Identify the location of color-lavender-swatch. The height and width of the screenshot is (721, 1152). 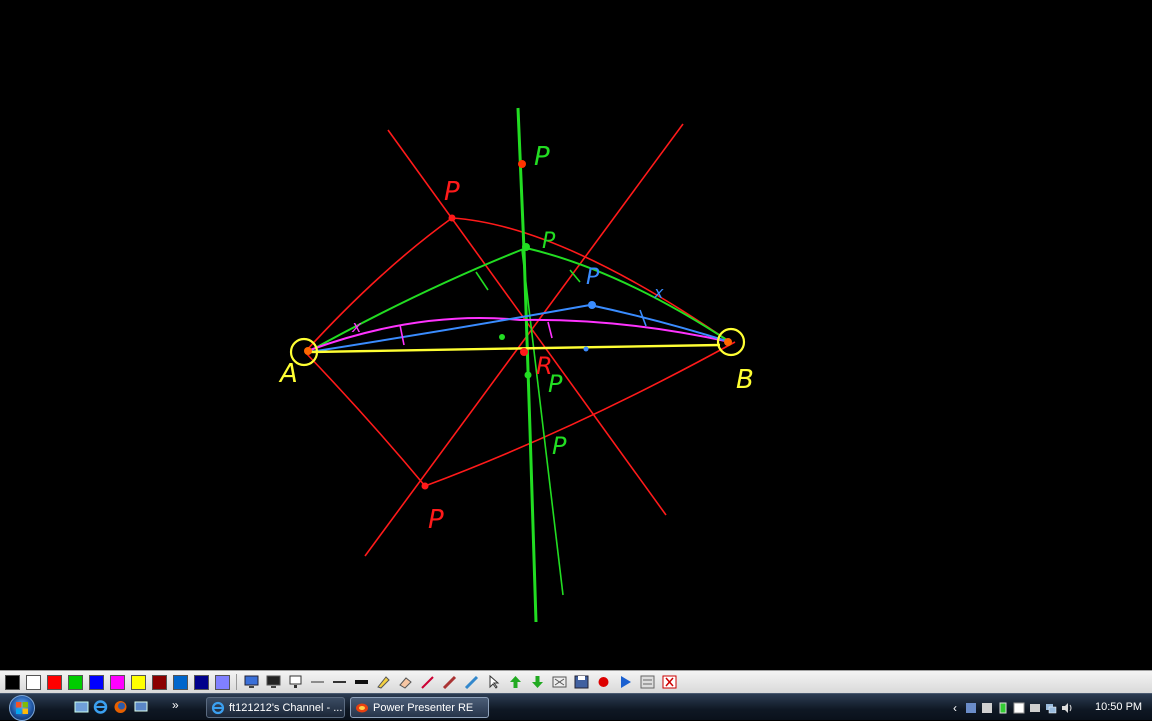
(222, 682).